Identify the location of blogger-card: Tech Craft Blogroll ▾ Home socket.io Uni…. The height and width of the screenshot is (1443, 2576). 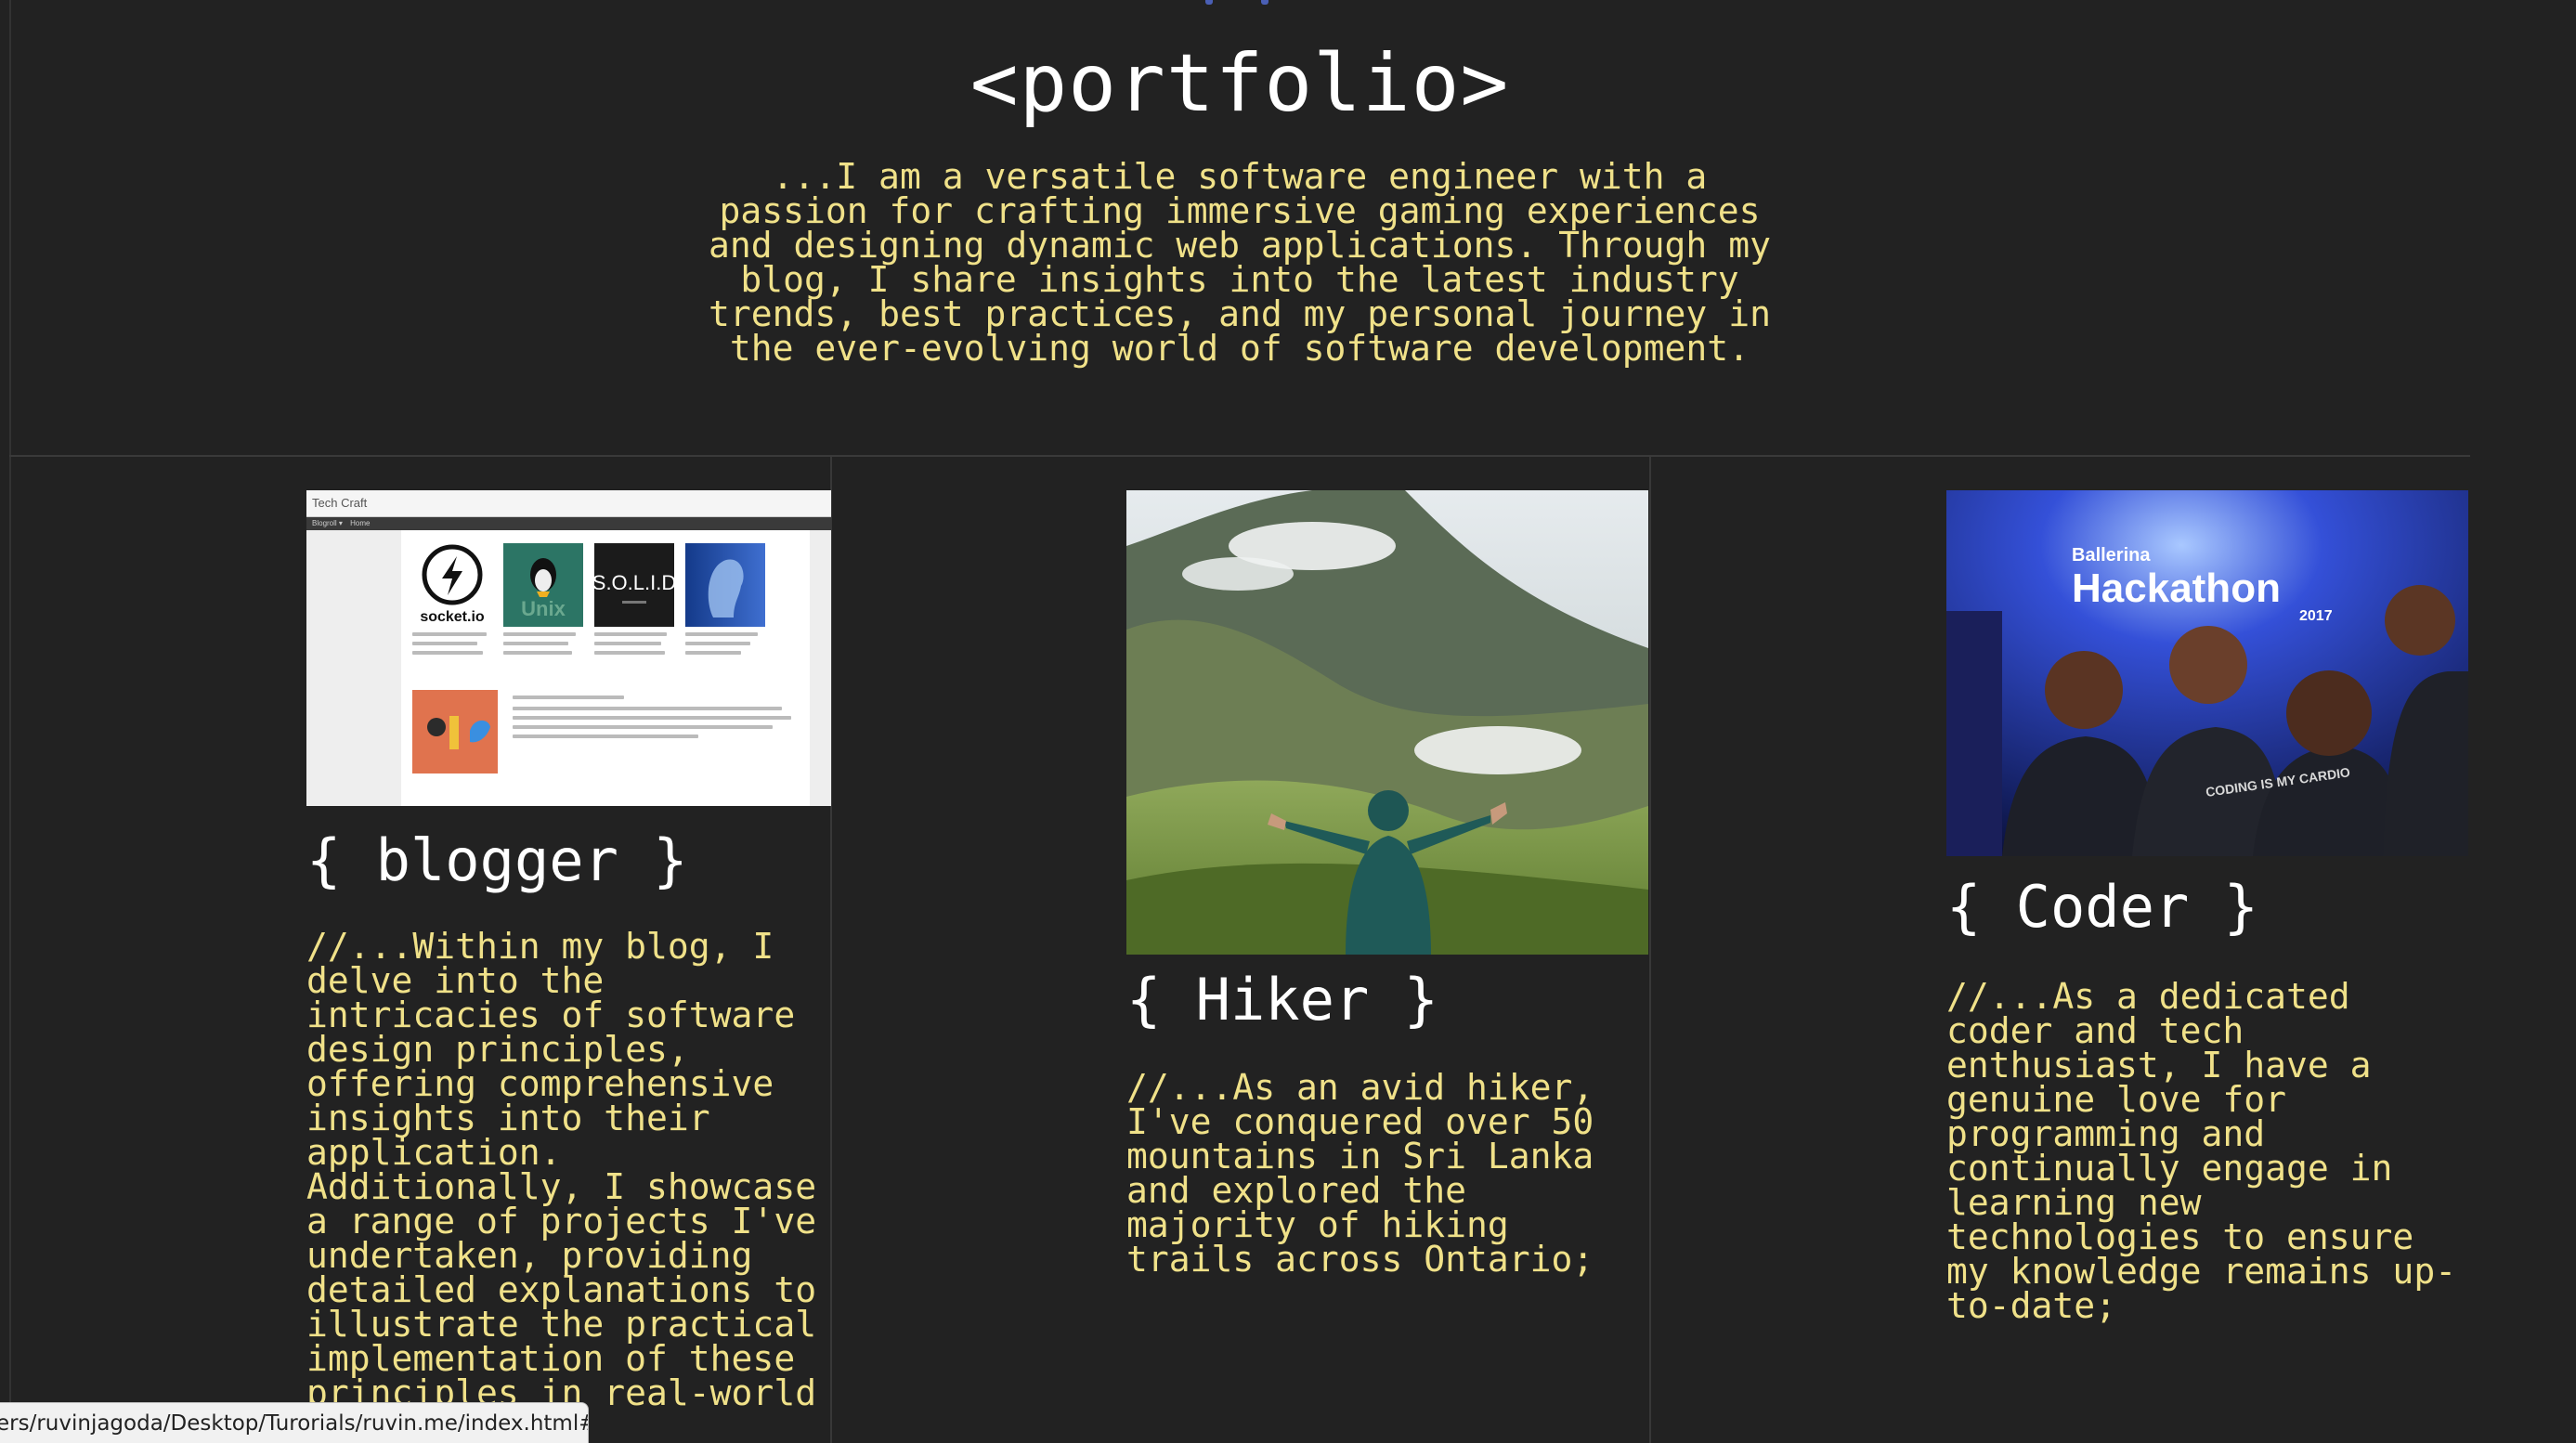
(568, 950).